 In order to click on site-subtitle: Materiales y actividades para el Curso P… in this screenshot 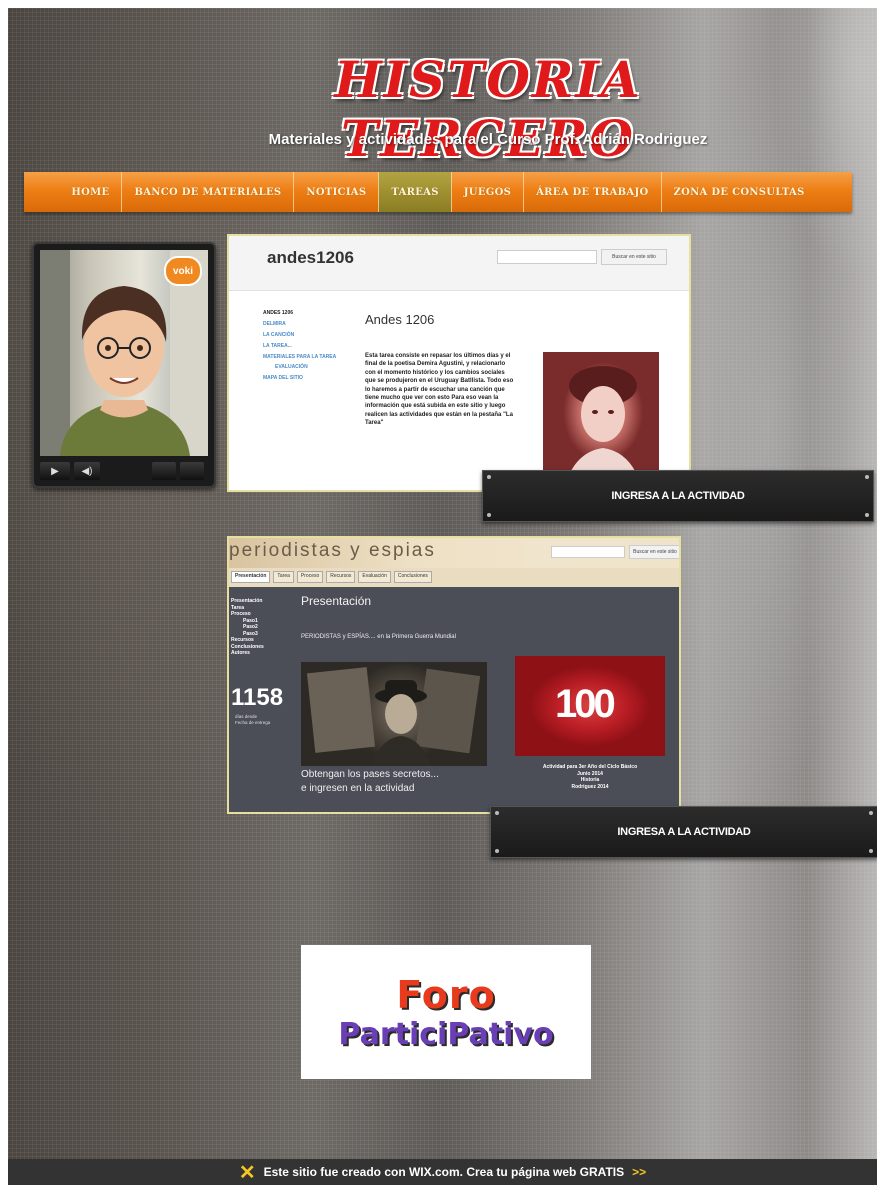, I will do `click(488, 139)`.